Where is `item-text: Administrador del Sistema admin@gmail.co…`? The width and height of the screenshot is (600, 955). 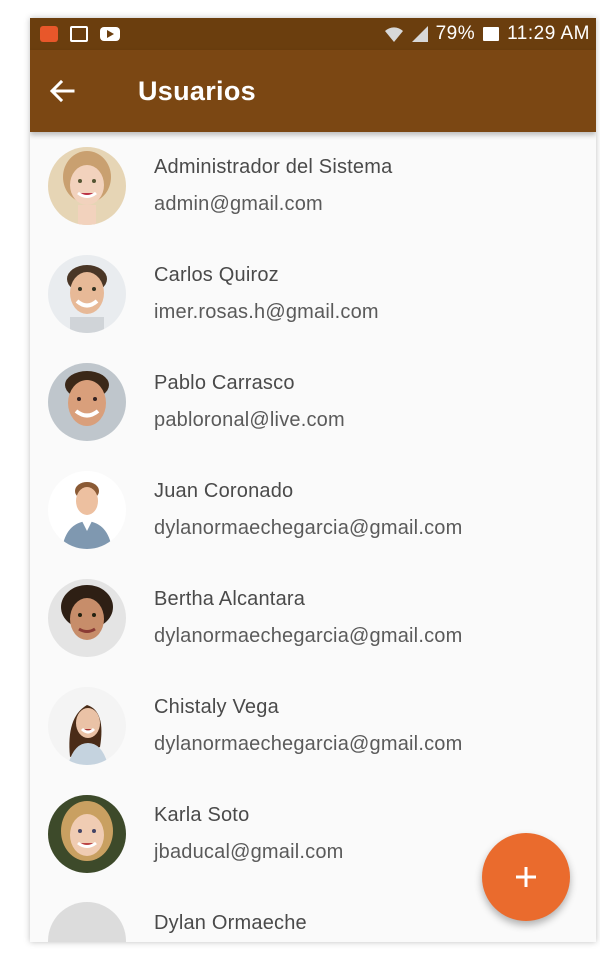
item-text: Administrador del Sistema admin@gmail.co… is located at coordinates (273, 186).